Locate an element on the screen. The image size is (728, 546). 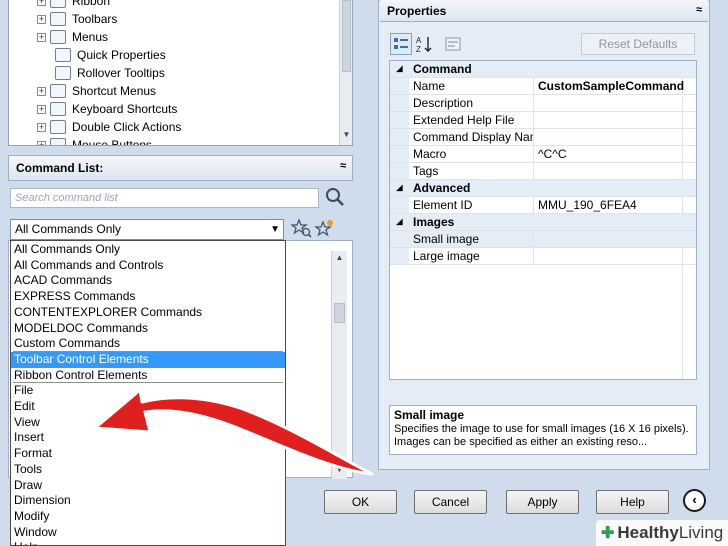
property-row: Element ID MMU_190_6FEA4 is located at coordinates (543, 205).